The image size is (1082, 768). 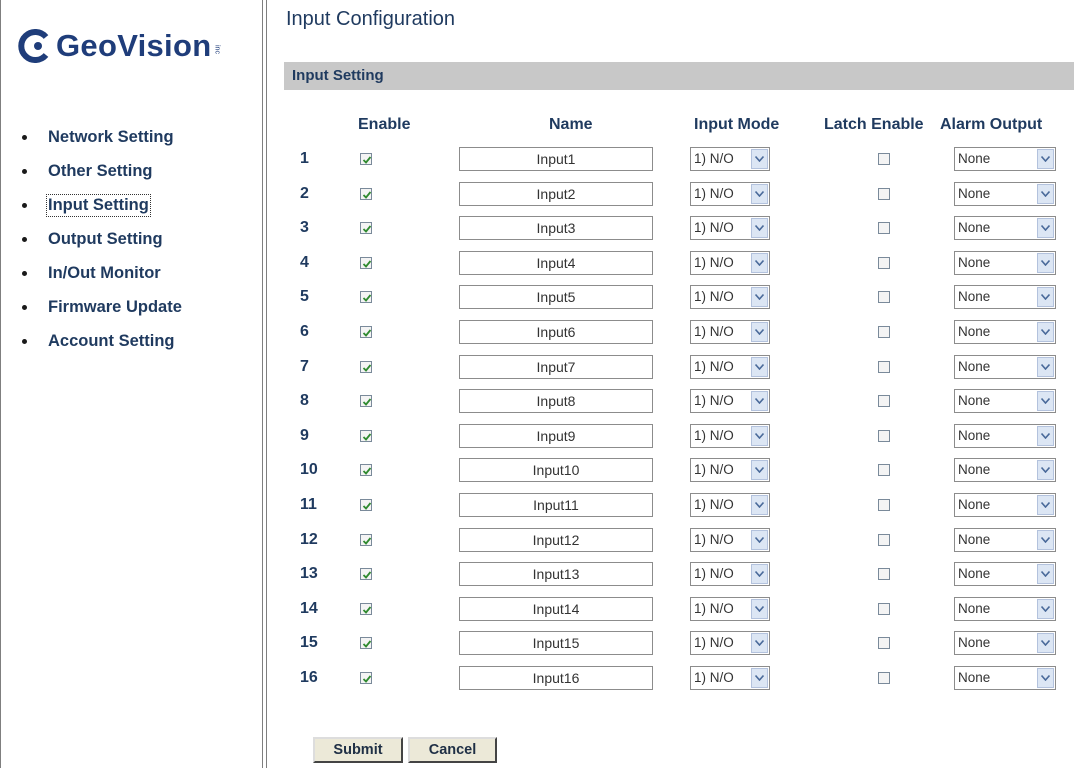 What do you see at coordinates (556, 539) in the screenshot?
I see `input-name-field: Input12` at bounding box center [556, 539].